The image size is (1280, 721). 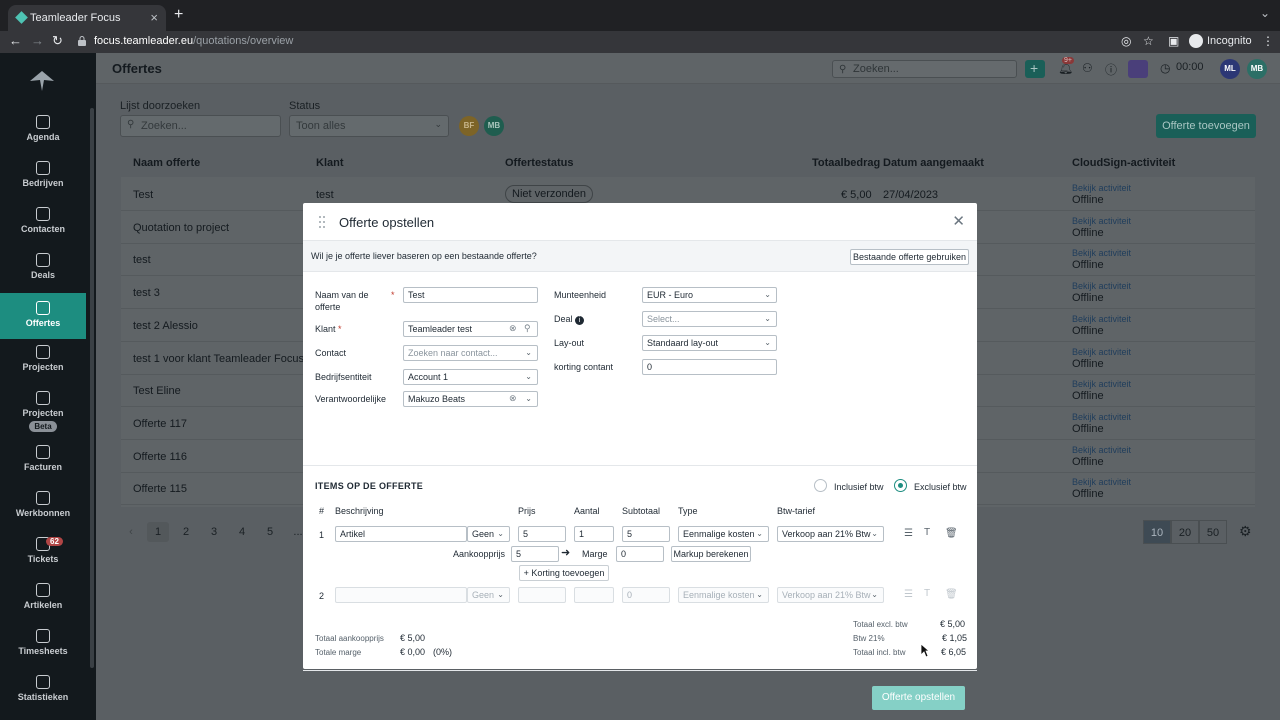 What do you see at coordinates (709, 319) in the screenshot?
I see `deal-select: Select... ⌄` at bounding box center [709, 319].